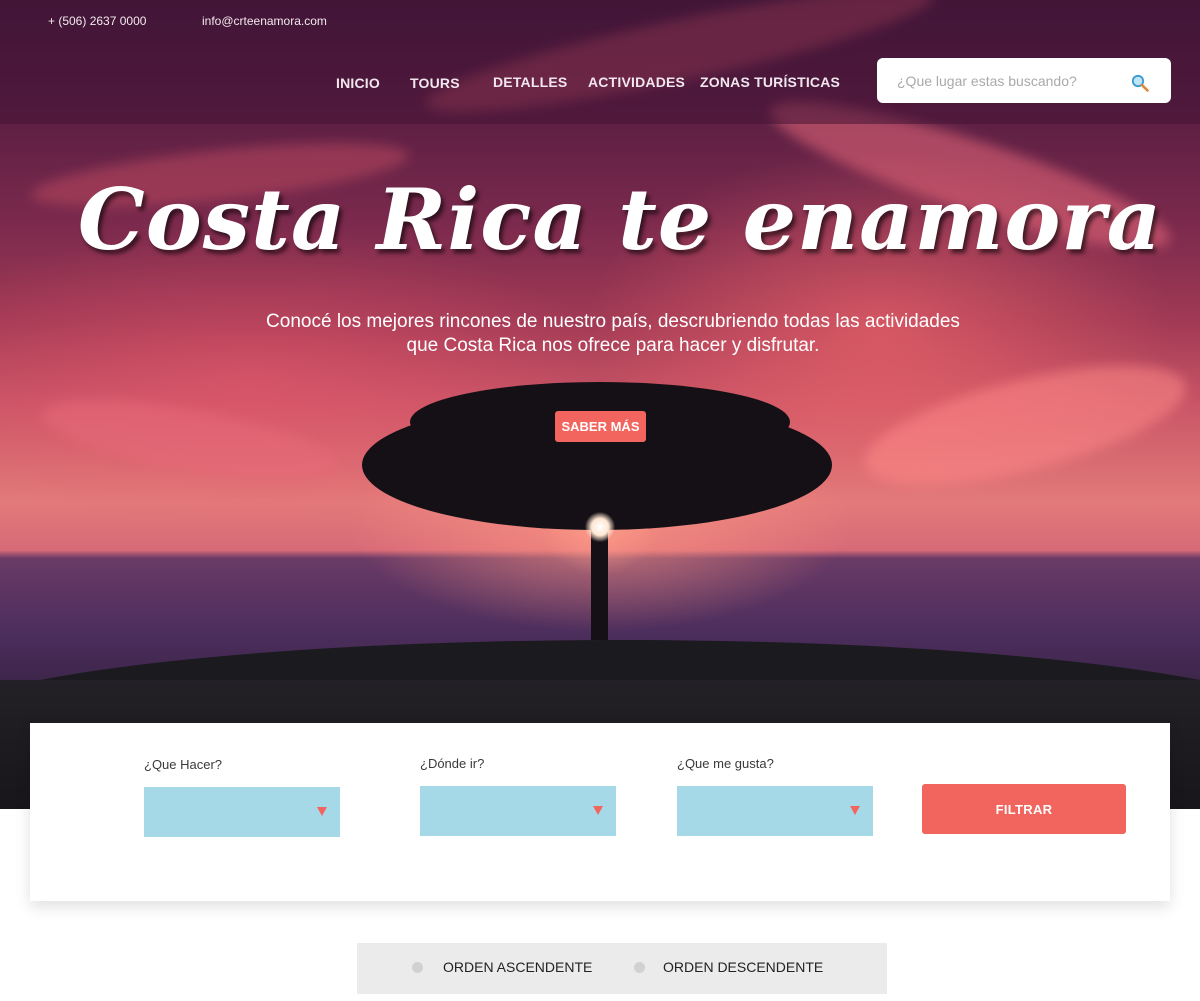 This screenshot has width=1200, height=1001. I want to click on donde-ir-select, so click(518, 811).